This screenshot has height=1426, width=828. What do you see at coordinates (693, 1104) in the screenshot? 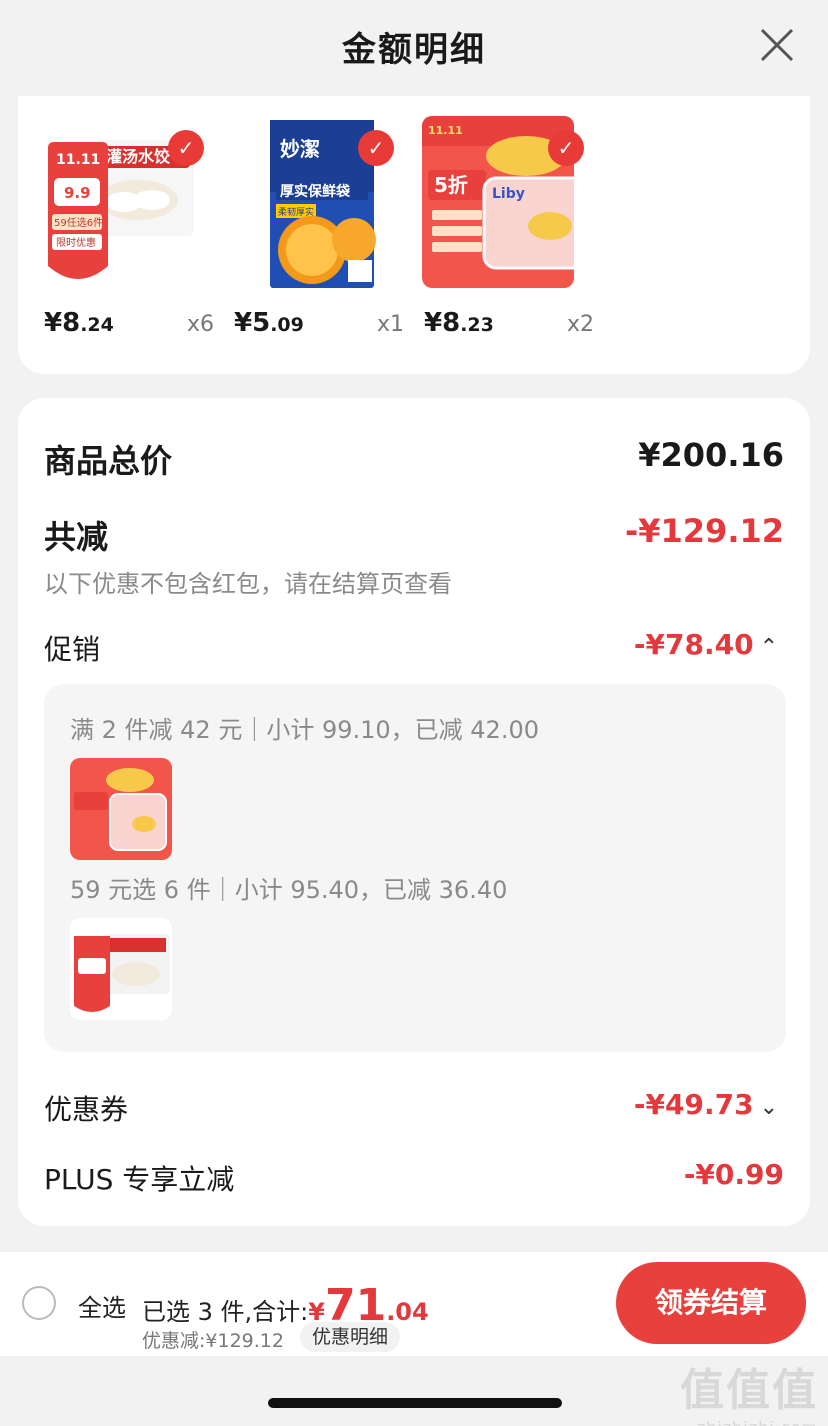
I see `coupon-value: -¥49.73` at bounding box center [693, 1104].